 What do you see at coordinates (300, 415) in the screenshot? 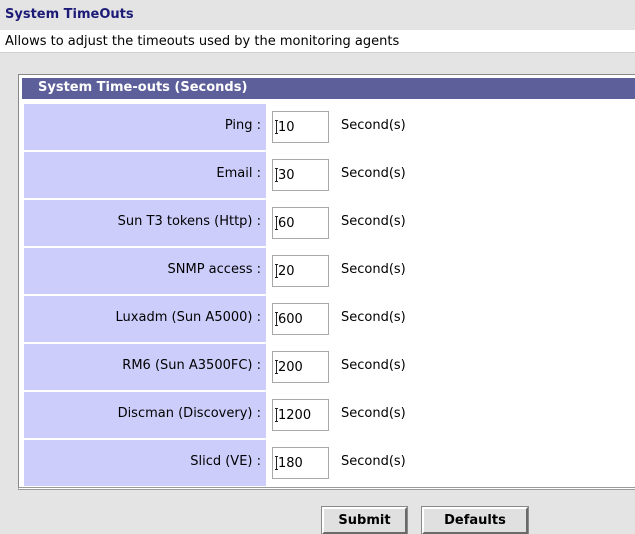
I see `discman-timeout-input` at bounding box center [300, 415].